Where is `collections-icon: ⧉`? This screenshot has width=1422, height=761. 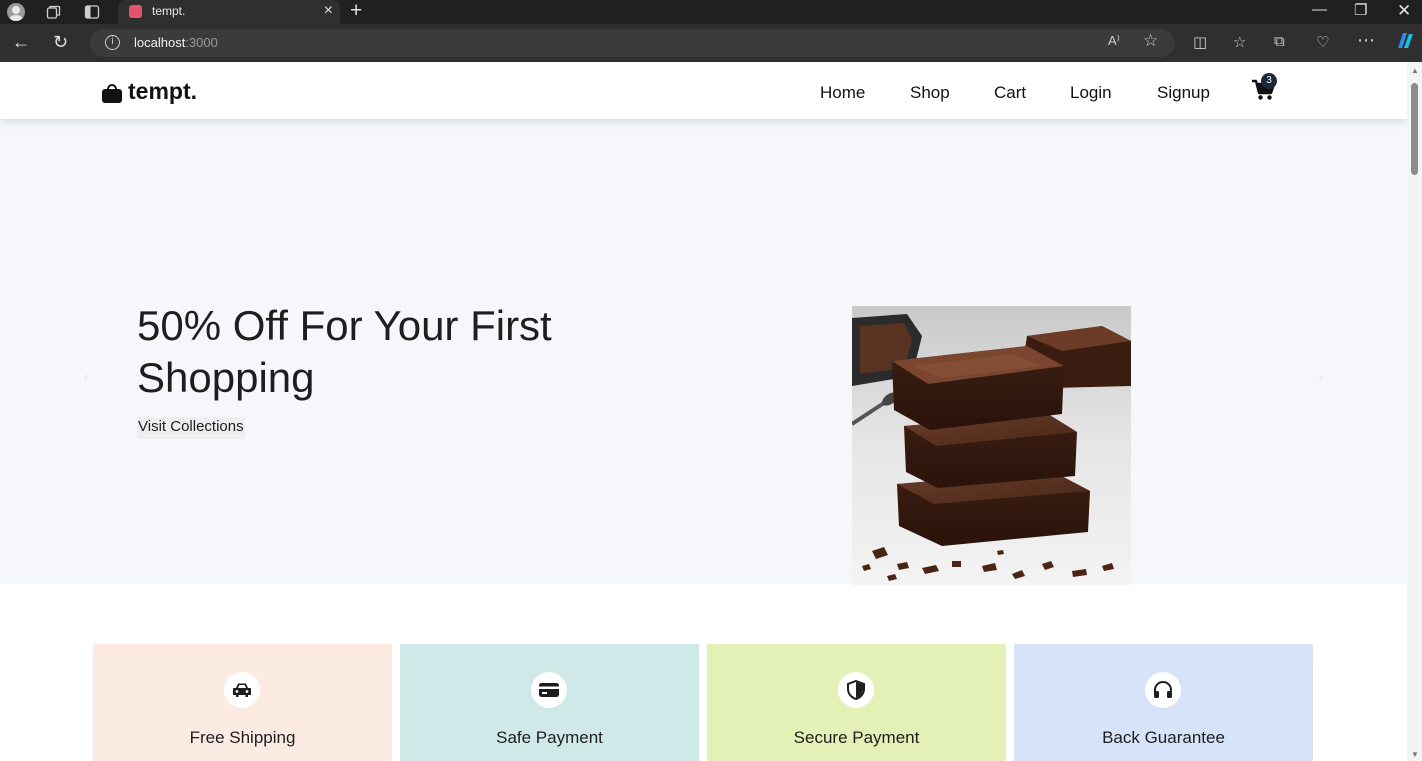 collections-icon: ⧉ is located at coordinates (1279, 41).